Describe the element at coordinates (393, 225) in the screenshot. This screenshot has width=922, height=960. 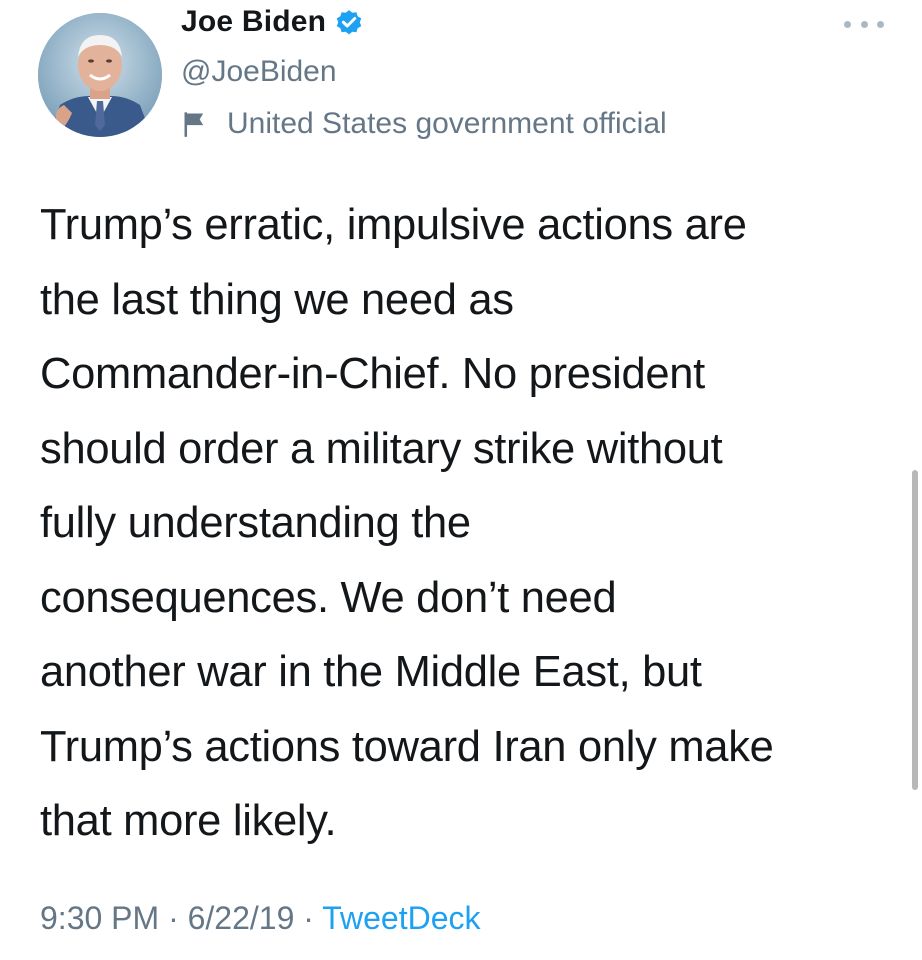
I see `tweet-text-line: Trump’s erratic, impulsive actions are` at that location.